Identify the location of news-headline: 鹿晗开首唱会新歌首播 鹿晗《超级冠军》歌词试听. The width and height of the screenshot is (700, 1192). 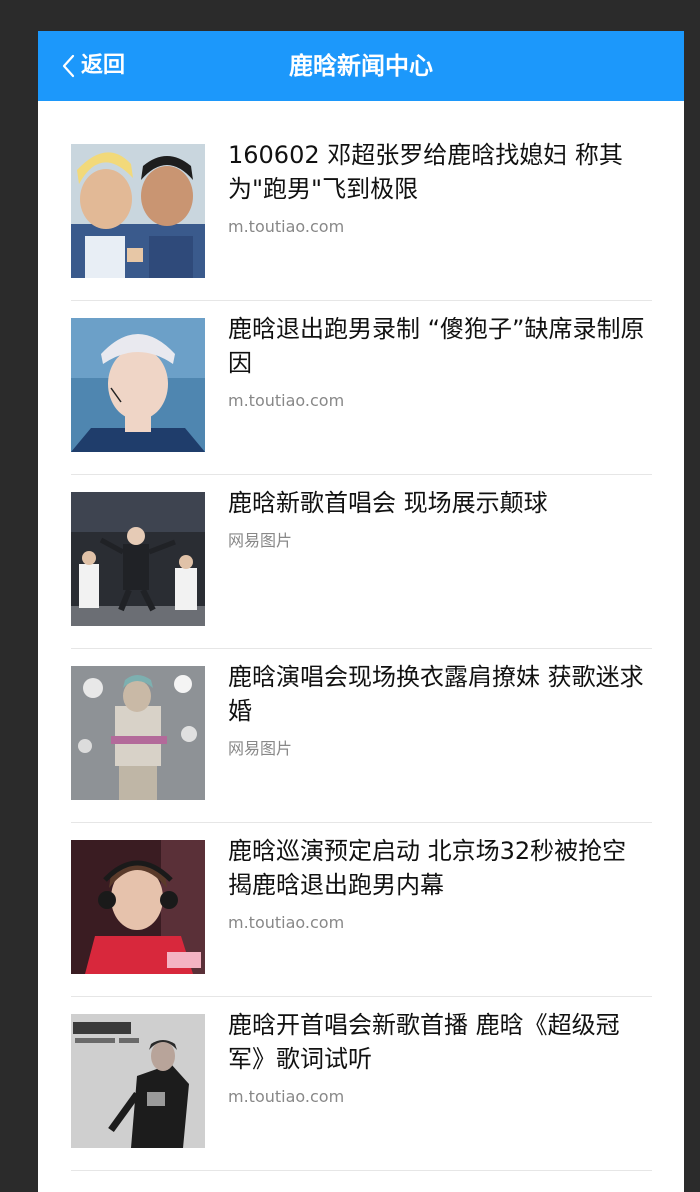
(440, 1042).